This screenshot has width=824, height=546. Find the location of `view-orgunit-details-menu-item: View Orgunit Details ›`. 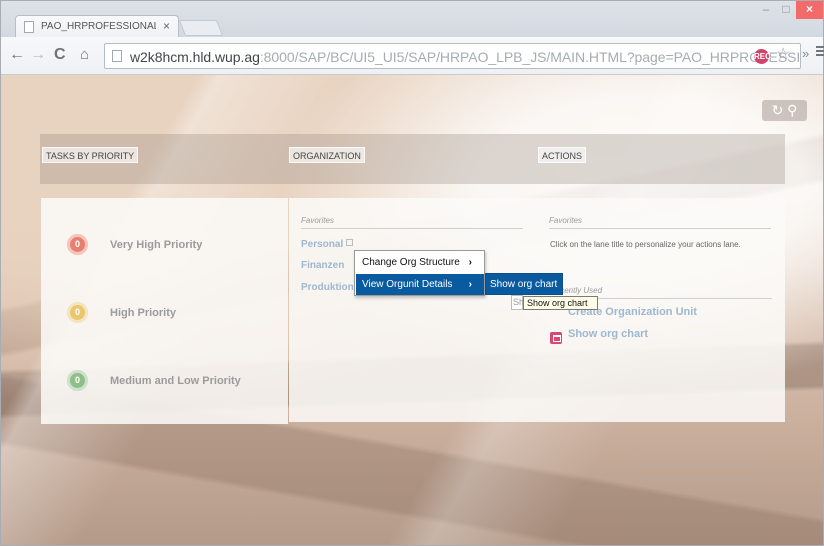

view-orgunit-details-menu-item: View Orgunit Details › is located at coordinates (420, 284).